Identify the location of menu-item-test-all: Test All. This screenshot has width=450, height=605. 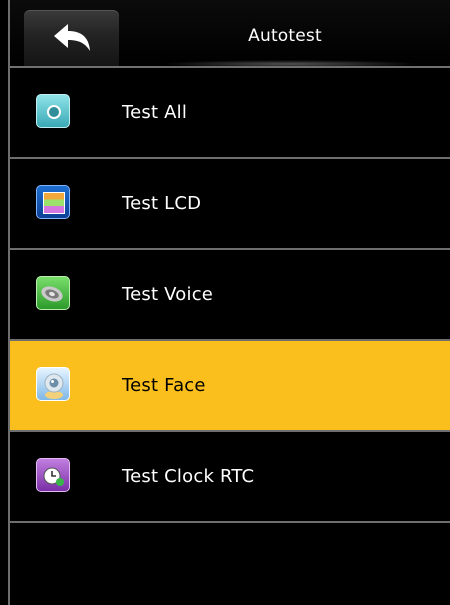
(230, 113).